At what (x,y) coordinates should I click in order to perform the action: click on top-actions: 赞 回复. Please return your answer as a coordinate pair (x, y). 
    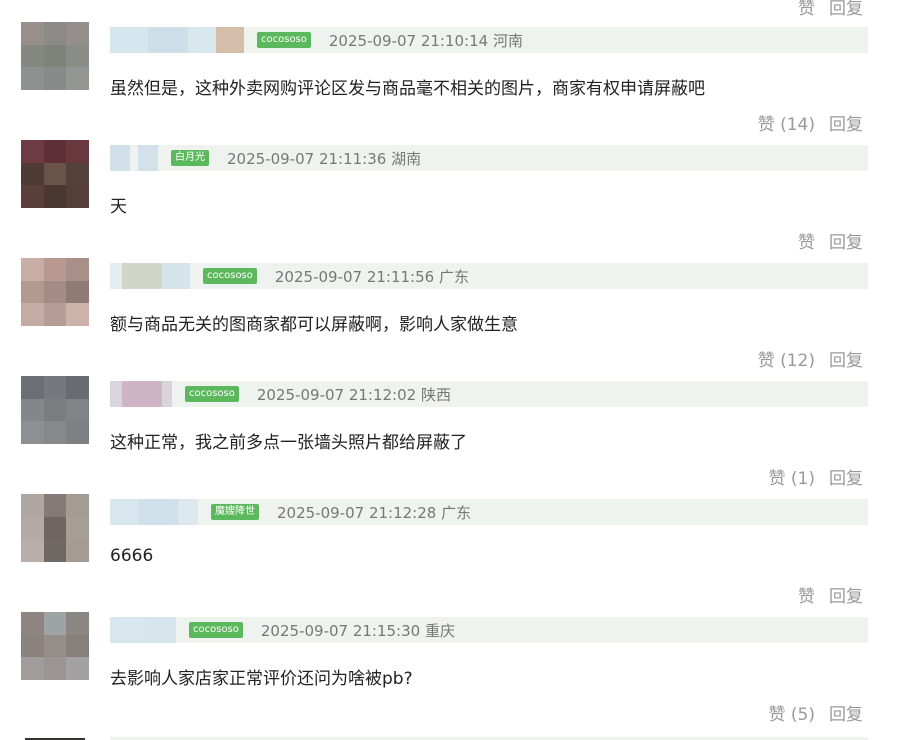
    Looking at the image, I should click on (830, 9).